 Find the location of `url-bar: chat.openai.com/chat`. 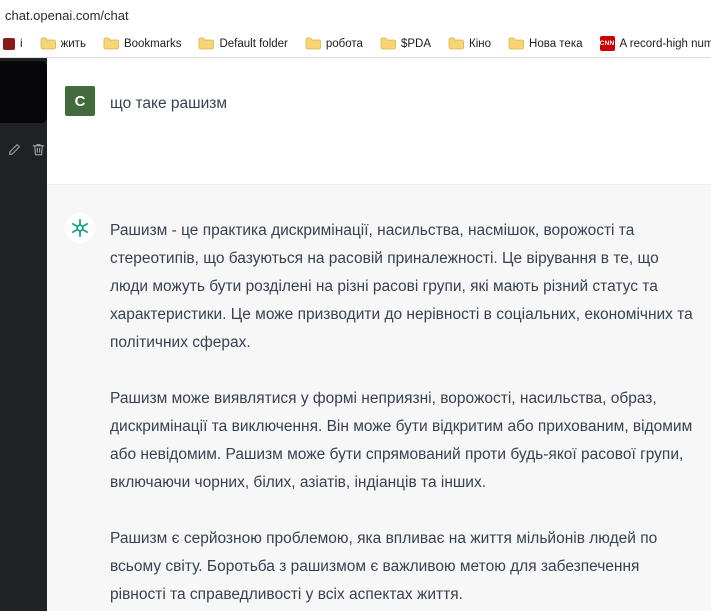

url-bar: chat.openai.com/chat is located at coordinates (355, 15).